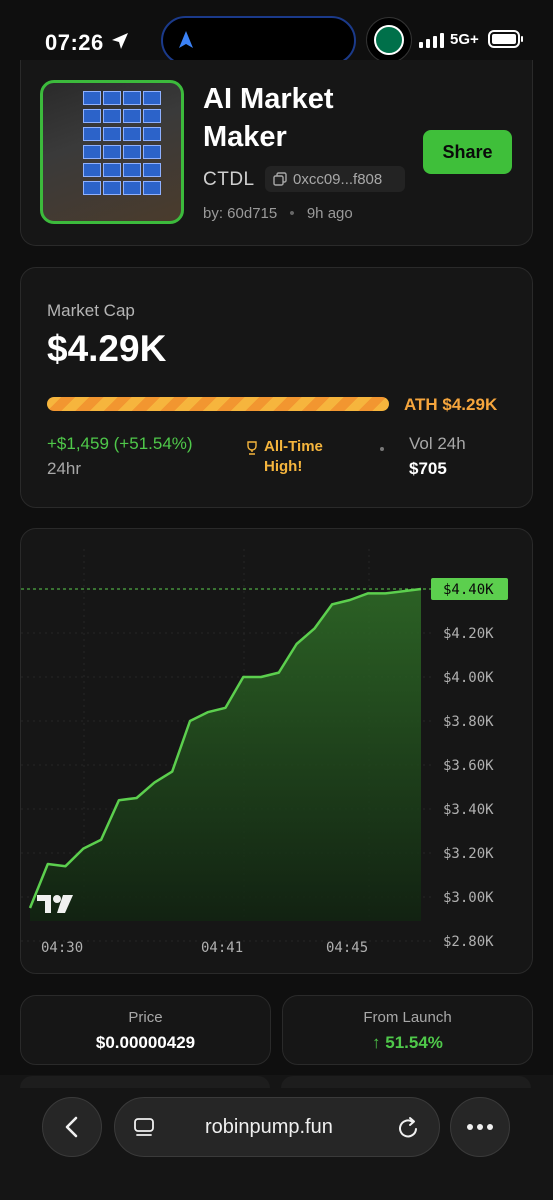 This screenshot has height=1200, width=553. Describe the element at coordinates (186, 39) in the screenshot. I see `navigation-arrow-icon` at that location.